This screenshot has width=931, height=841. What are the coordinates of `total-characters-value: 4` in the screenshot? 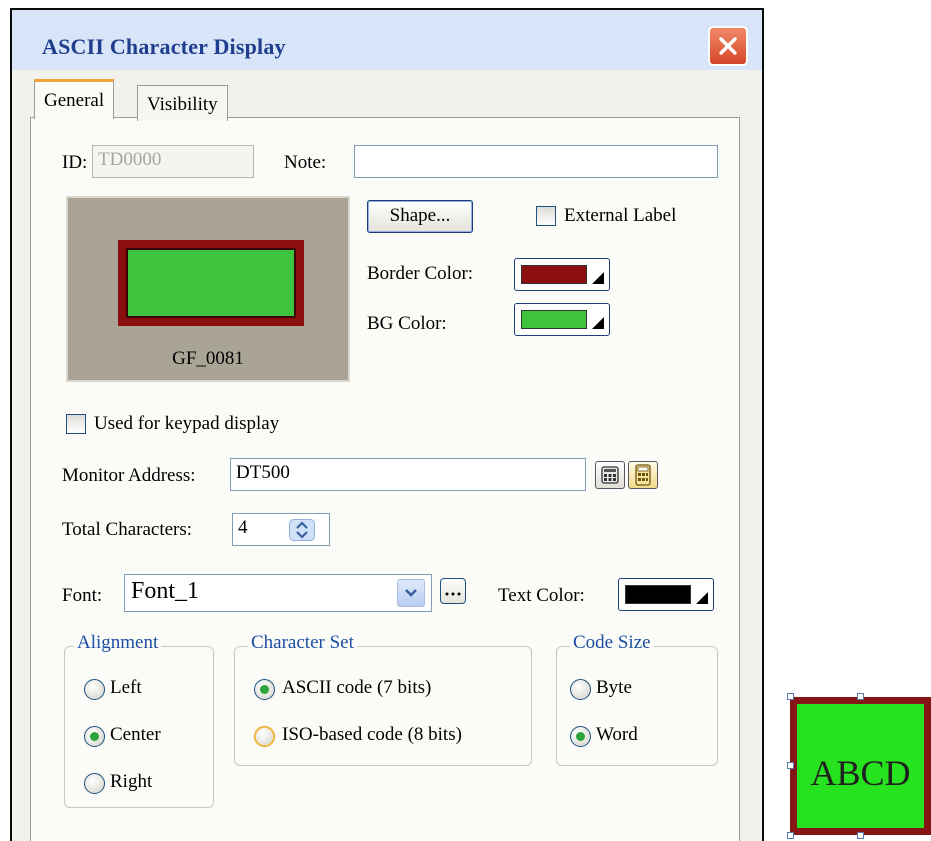 It's located at (243, 527).